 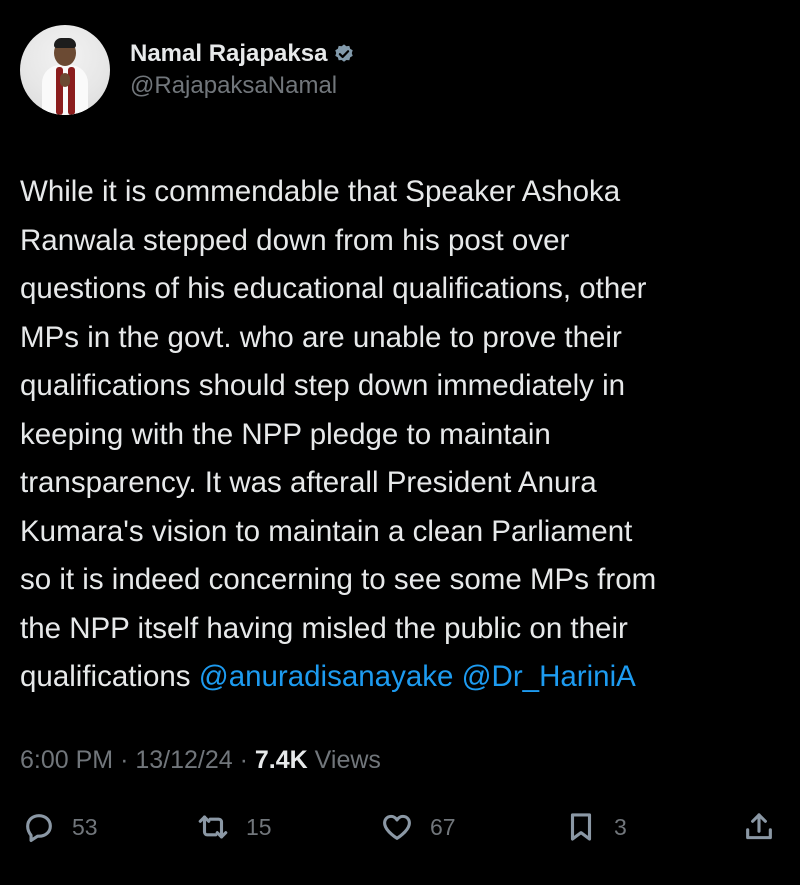 I want to click on author-name: Namal Rajapaksa, so click(x=228, y=54).